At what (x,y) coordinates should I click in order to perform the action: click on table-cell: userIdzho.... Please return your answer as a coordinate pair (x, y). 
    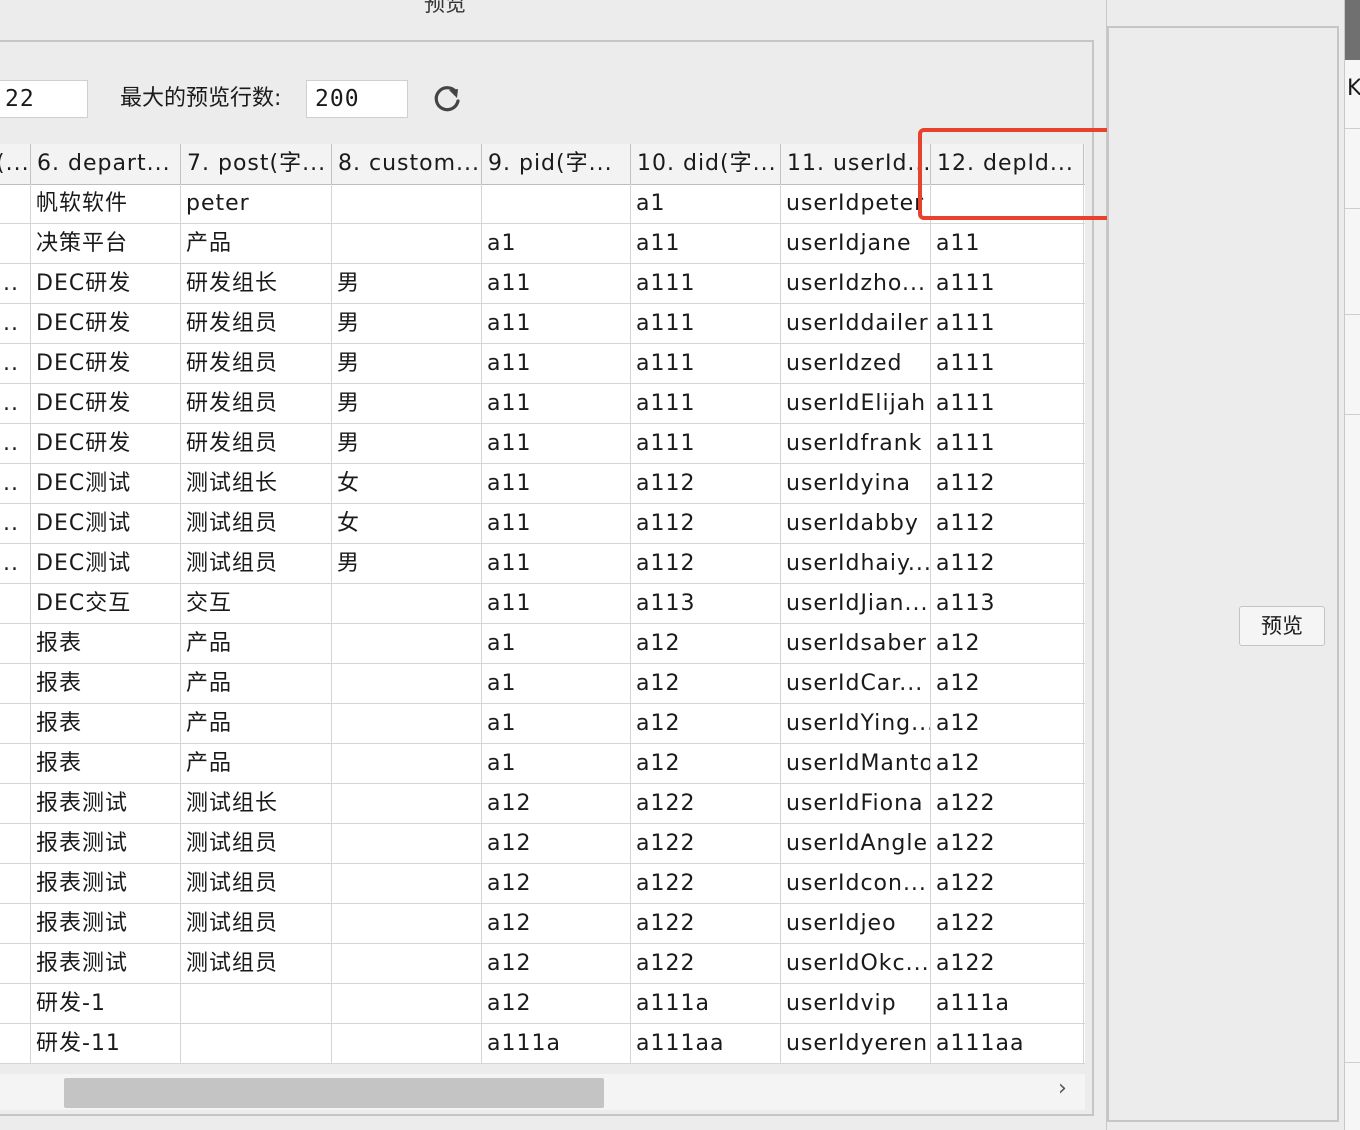
    Looking at the image, I should click on (856, 283).